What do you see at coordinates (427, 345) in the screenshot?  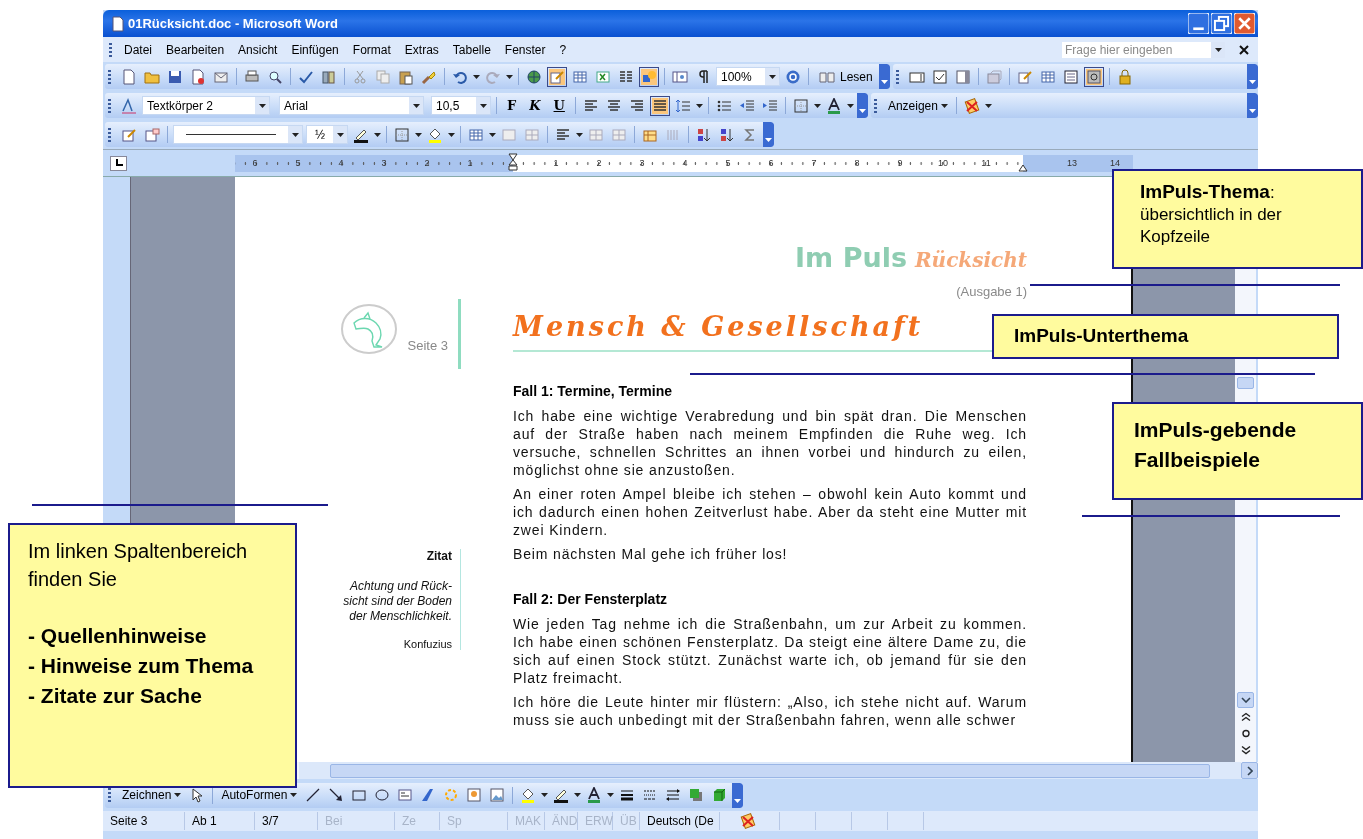 I see `page-number: Seite 3` at bounding box center [427, 345].